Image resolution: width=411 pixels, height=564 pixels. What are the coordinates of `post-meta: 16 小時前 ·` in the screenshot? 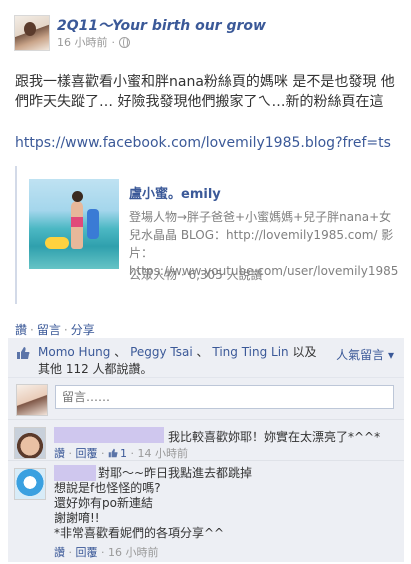 It's located at (93, 42).